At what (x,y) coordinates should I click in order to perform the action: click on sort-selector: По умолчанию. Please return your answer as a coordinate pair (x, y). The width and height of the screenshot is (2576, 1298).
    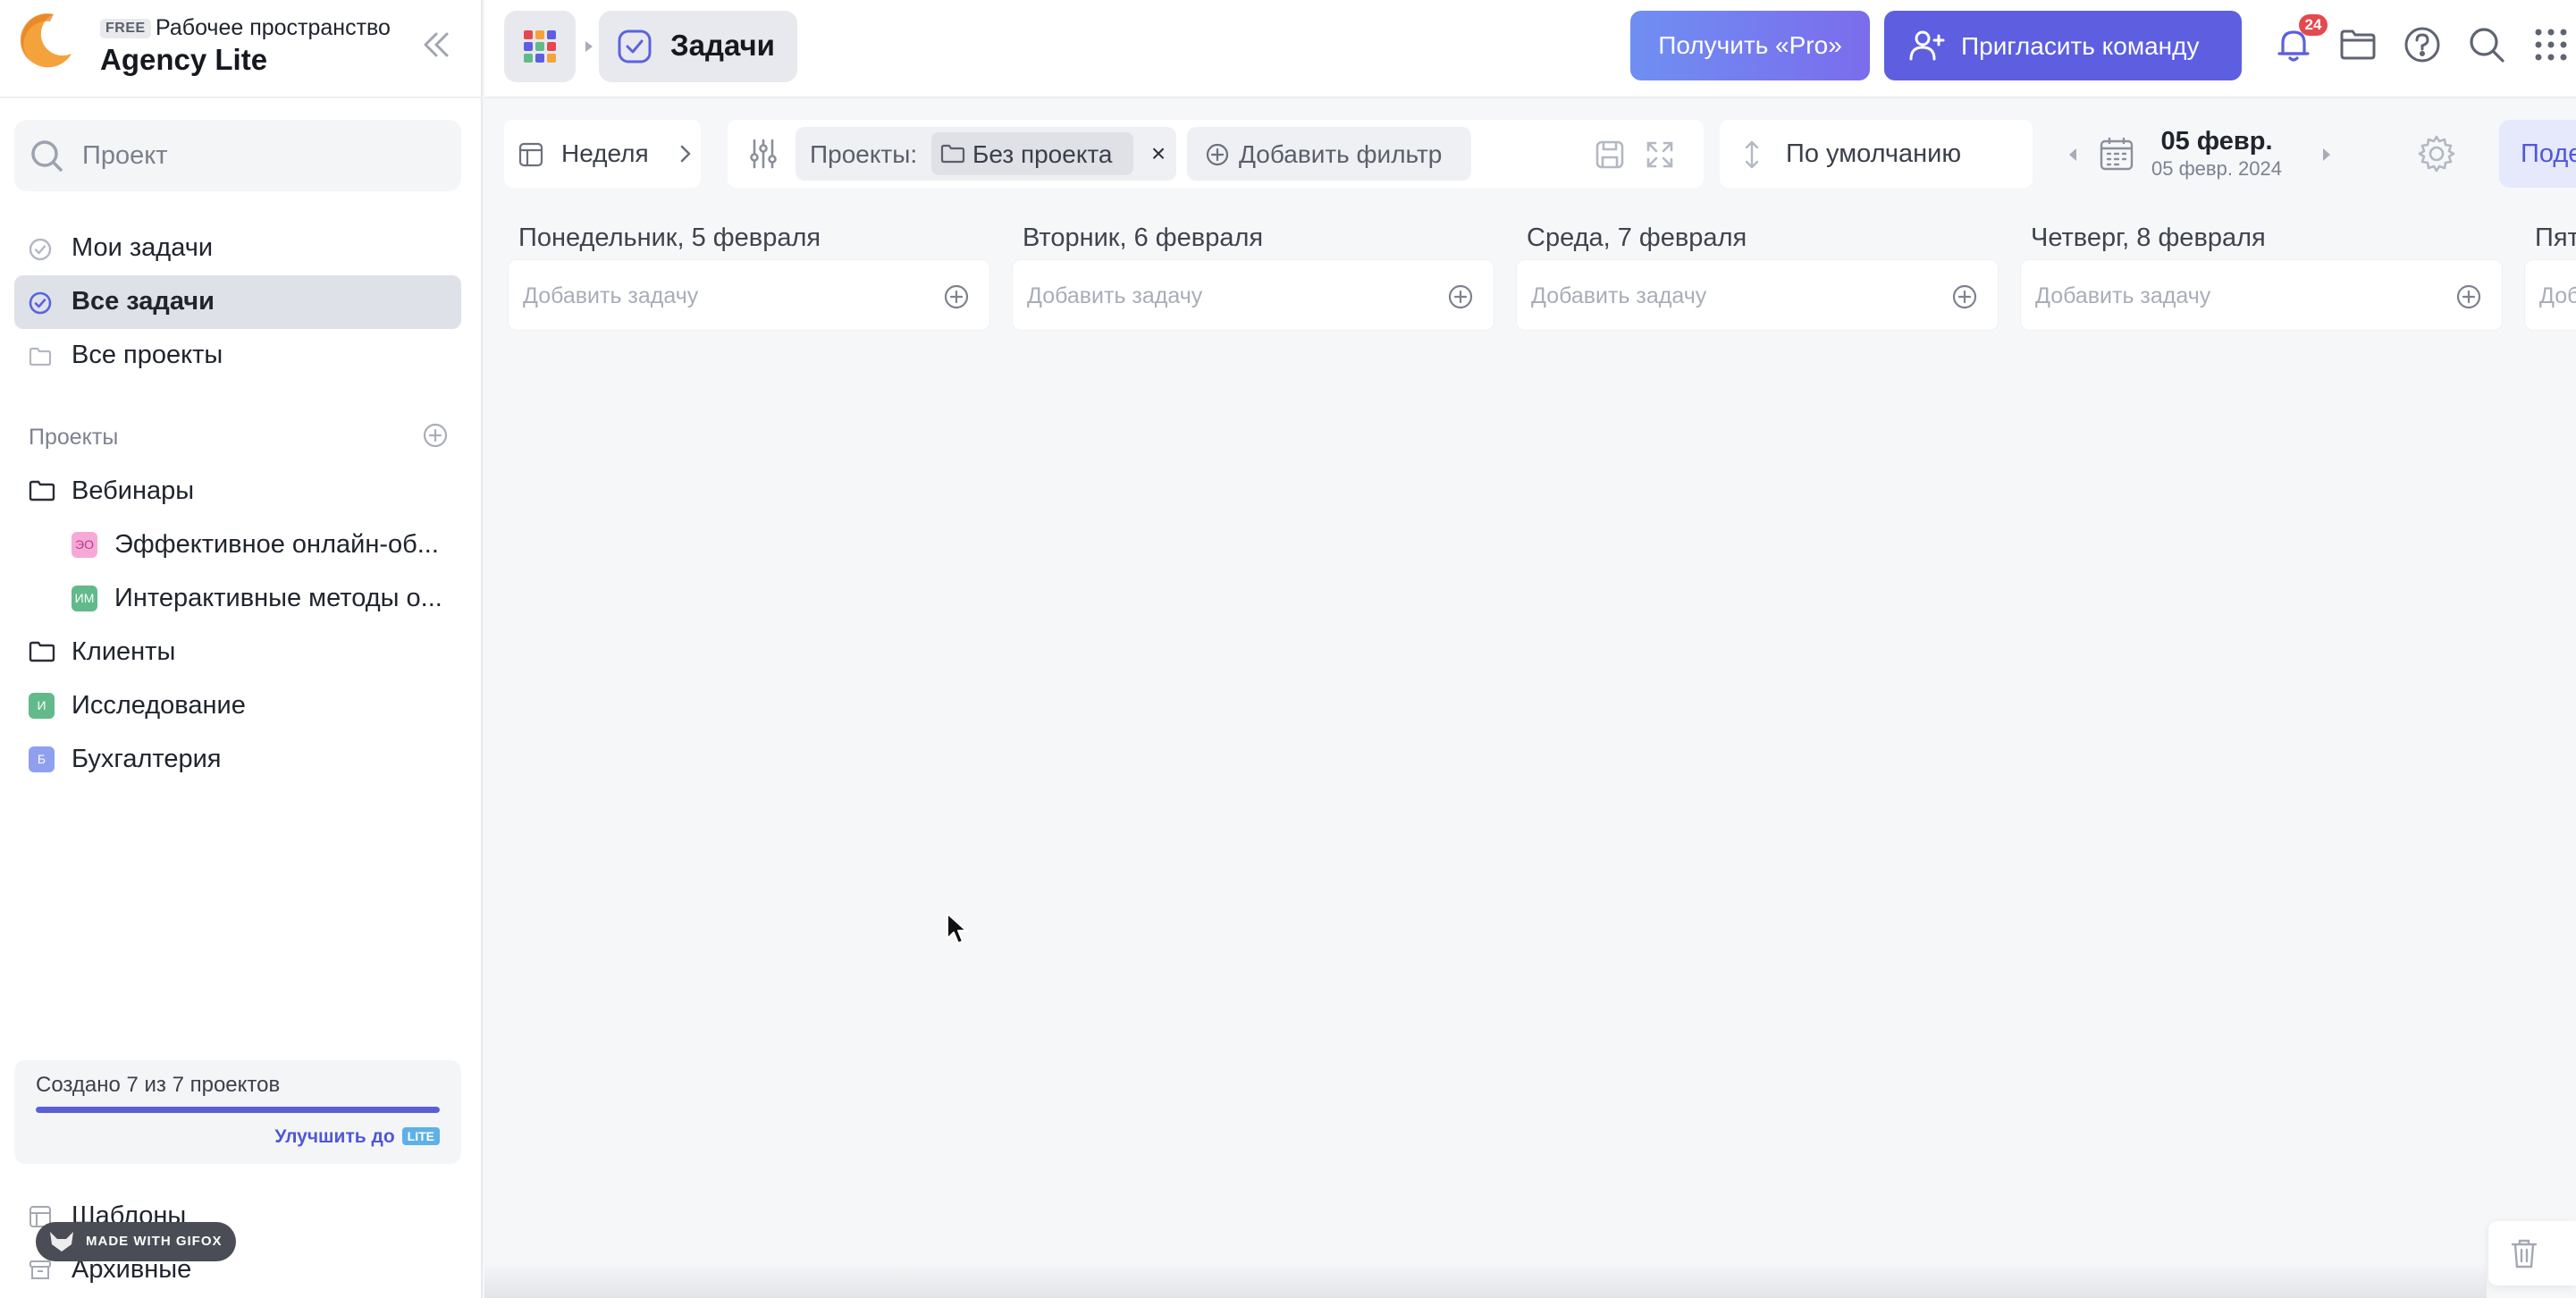
    Looking at the image, I should click on (1877, 154).